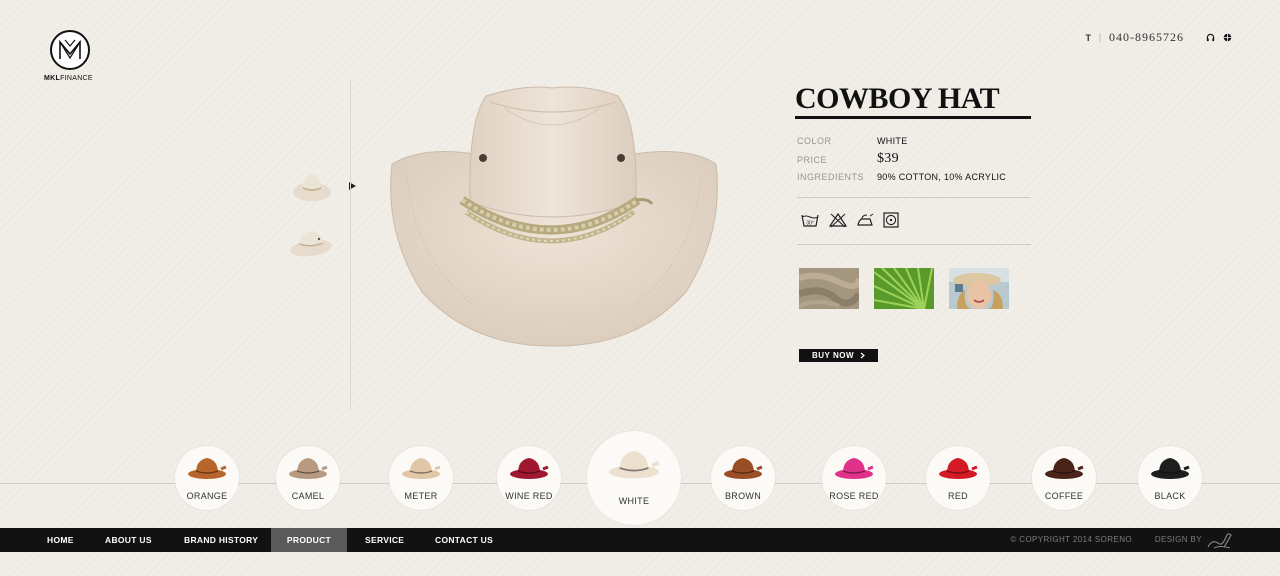 This screenshot has width=1280, height=576. Describe the element at coordinates (350, 245) in the screenshot. I see `gallery-divider` at that location.